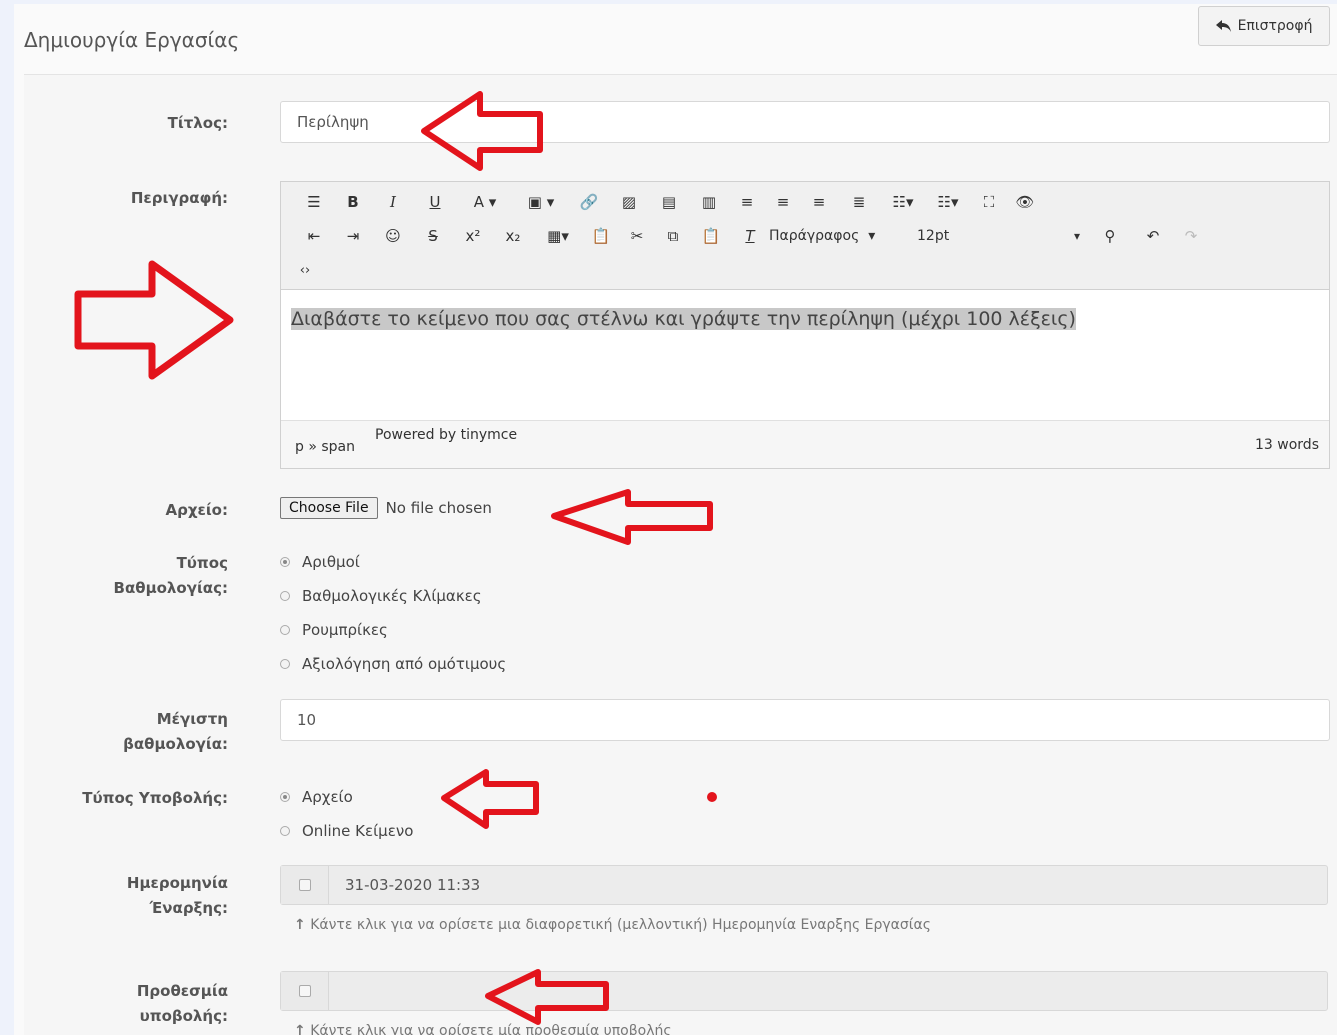  What do you see at coordinates (819, 202) in the screenshot?
I see `align-right-icon: ≡` at bounding box center [819, 202].